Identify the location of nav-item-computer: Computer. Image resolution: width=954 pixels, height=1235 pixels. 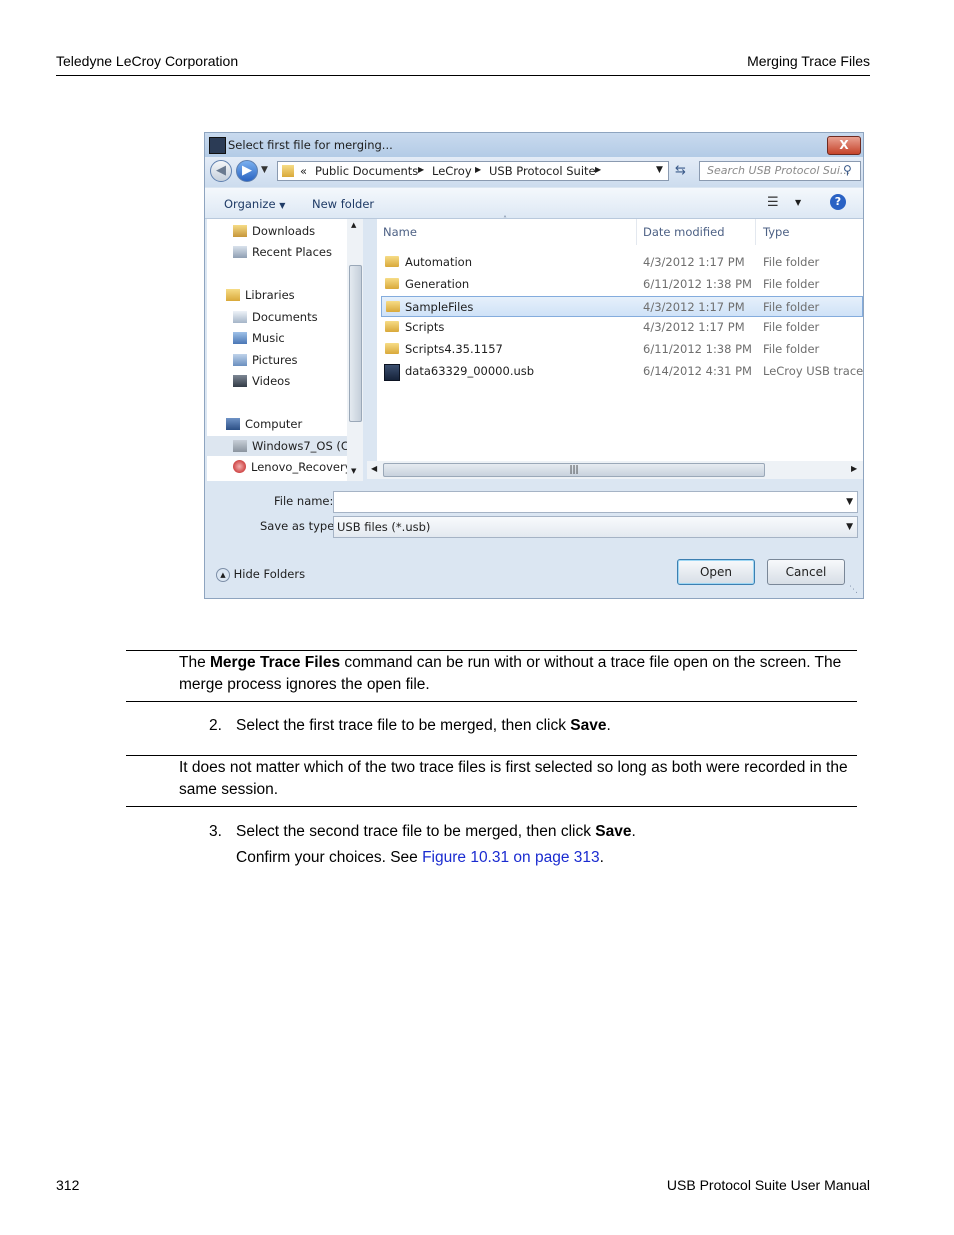
(264, 424).